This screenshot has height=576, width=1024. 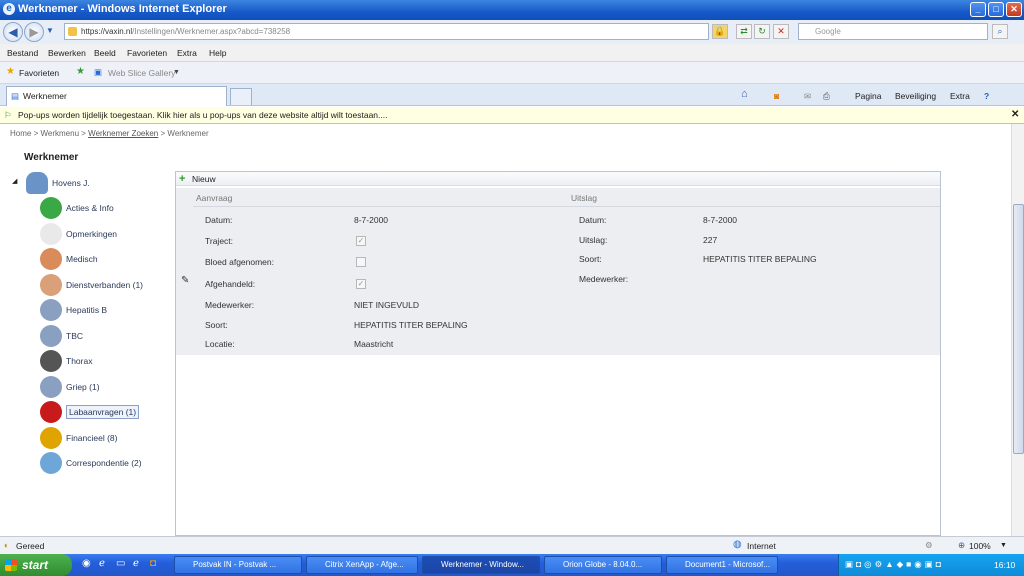 I want to click on financieel-icon, so click(x=51, y=437).